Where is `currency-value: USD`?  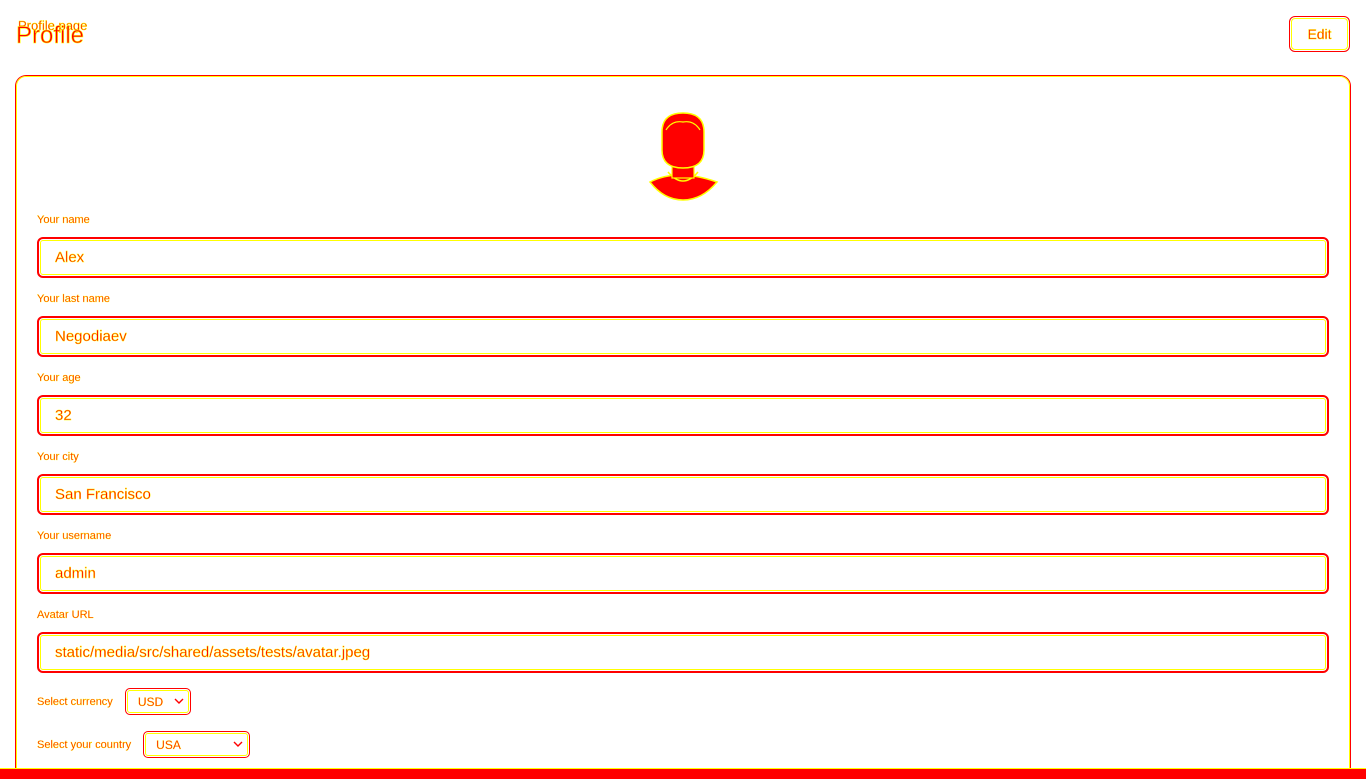
currency-value: USD is located at coordinates (150, 701).